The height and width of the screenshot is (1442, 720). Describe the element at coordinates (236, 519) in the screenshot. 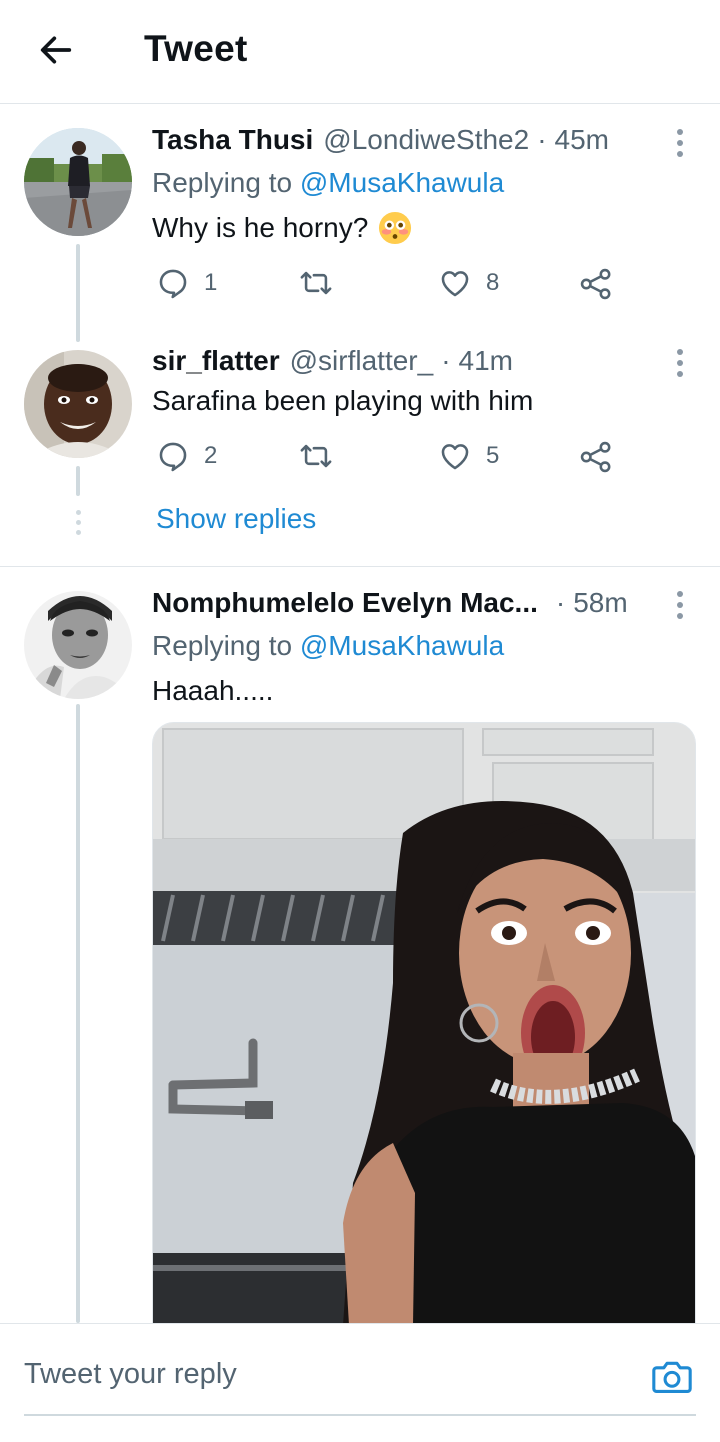

I see `show-replies-link: Show replies` at that location.